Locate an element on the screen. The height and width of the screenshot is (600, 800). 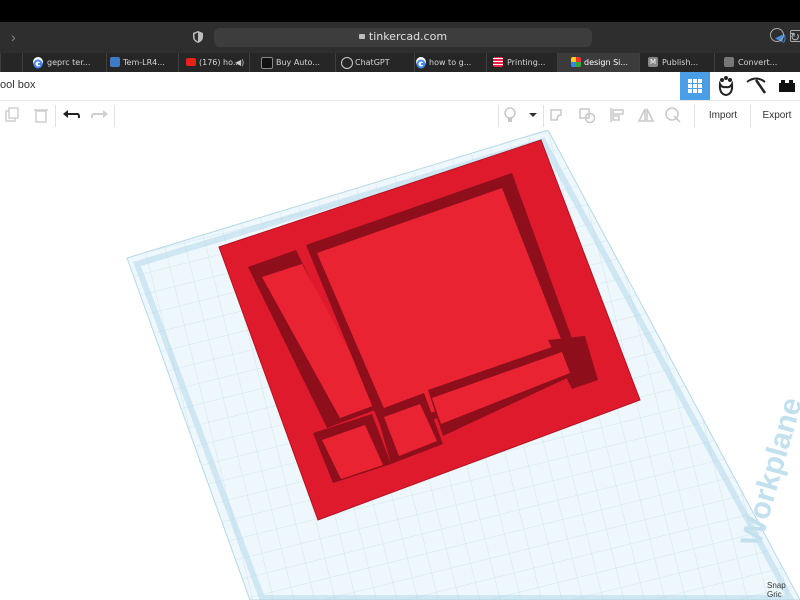
lego-view-button is located at coordinates (786, 86).